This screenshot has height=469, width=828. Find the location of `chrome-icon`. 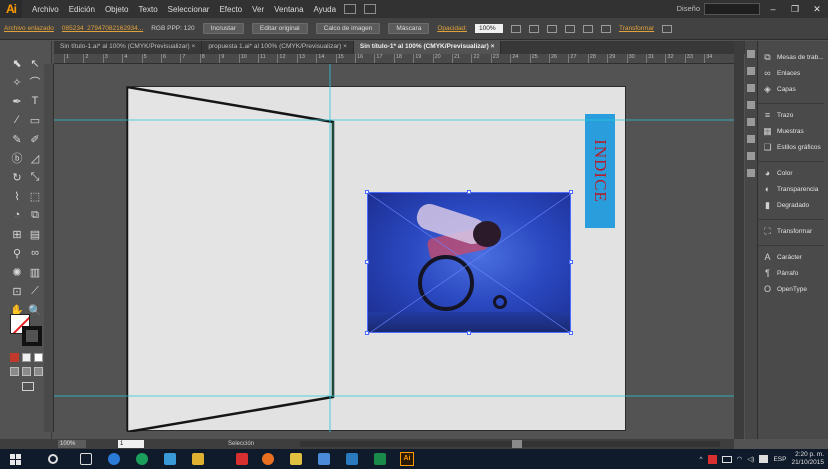

chrome-icon is located at coordinates (114, 459).